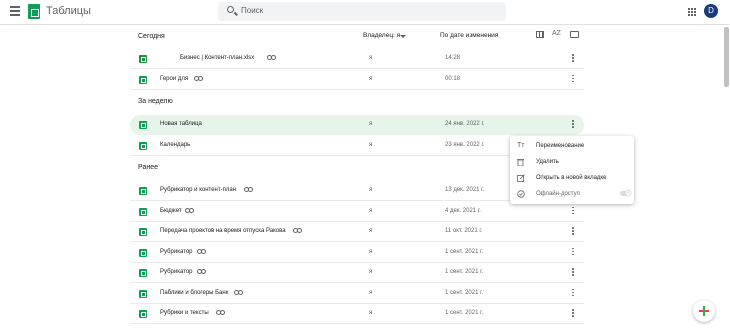 The width and height of the screenshot is (730, 331). Describe the element at coordinates (453, 78) in the screenshot. I see `file-modified-date: 00:18` at that location.